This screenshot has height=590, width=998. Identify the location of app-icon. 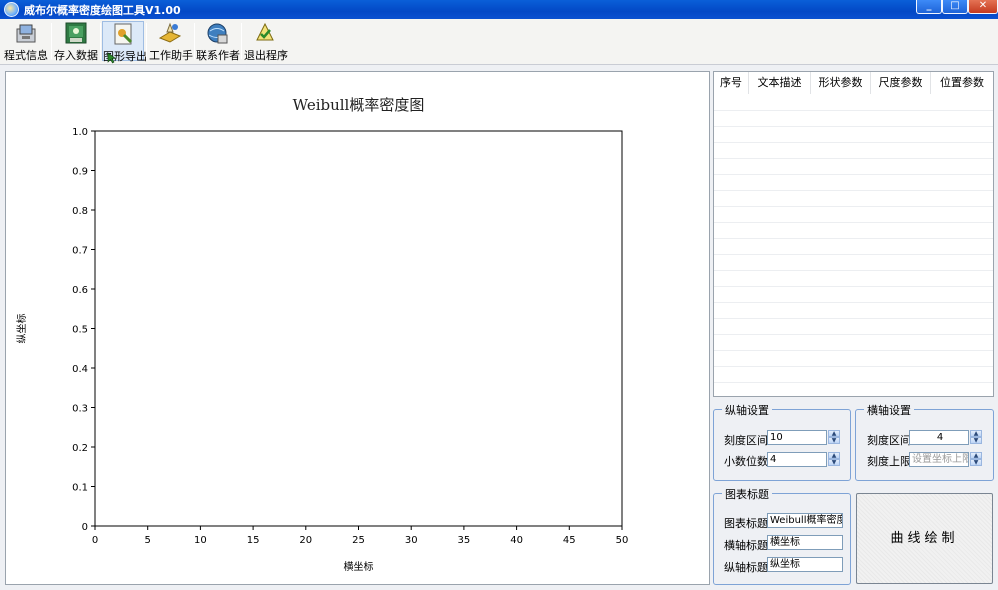
(11, 9).